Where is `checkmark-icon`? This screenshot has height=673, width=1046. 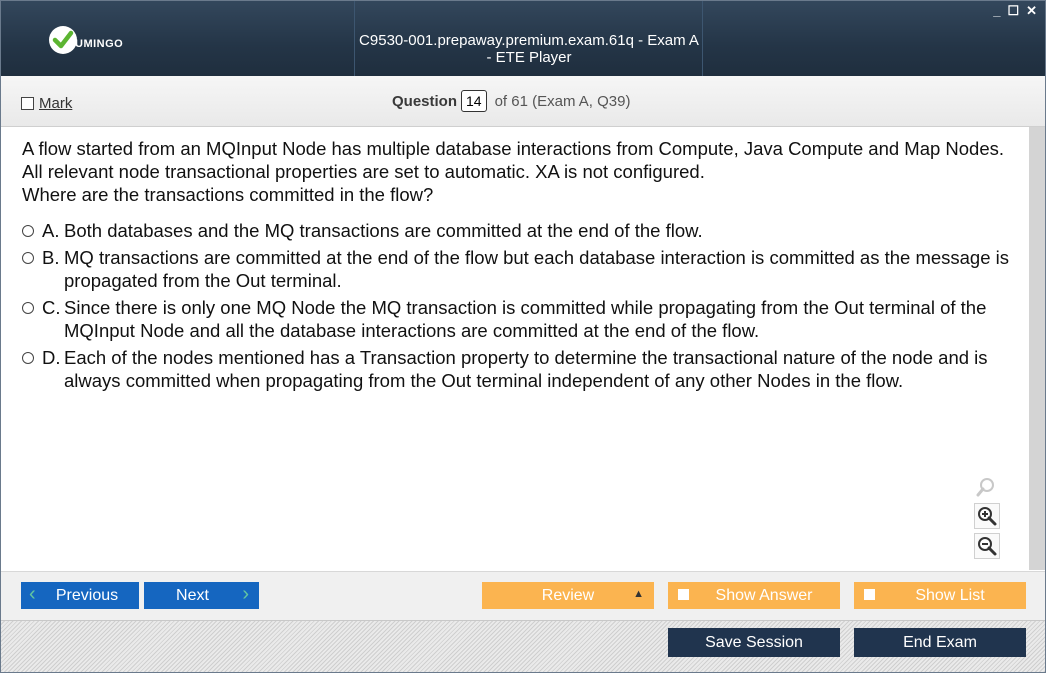
checkmark-icon is located at coordinates (63, 40).